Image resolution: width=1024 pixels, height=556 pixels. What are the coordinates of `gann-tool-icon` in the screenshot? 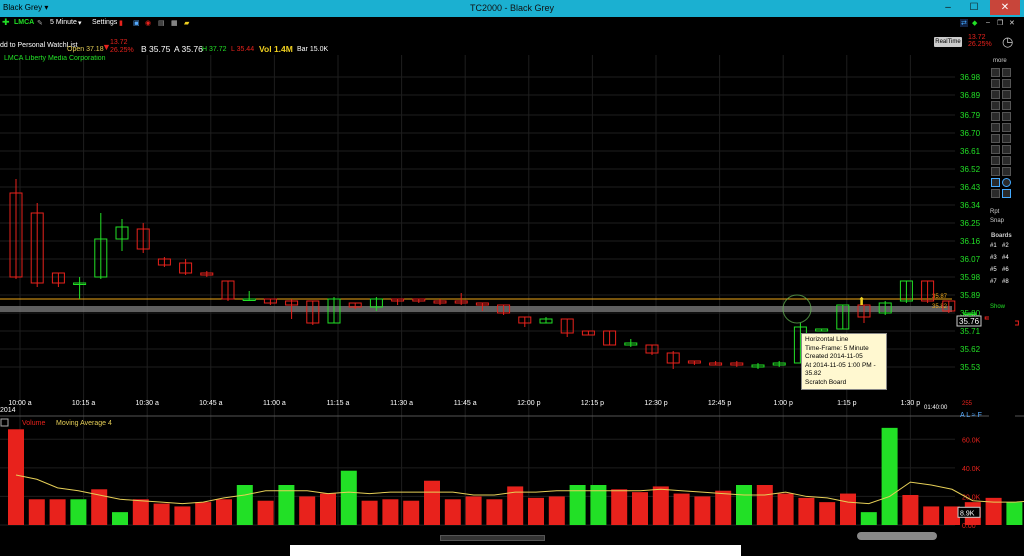 It's located at (1006, 127).